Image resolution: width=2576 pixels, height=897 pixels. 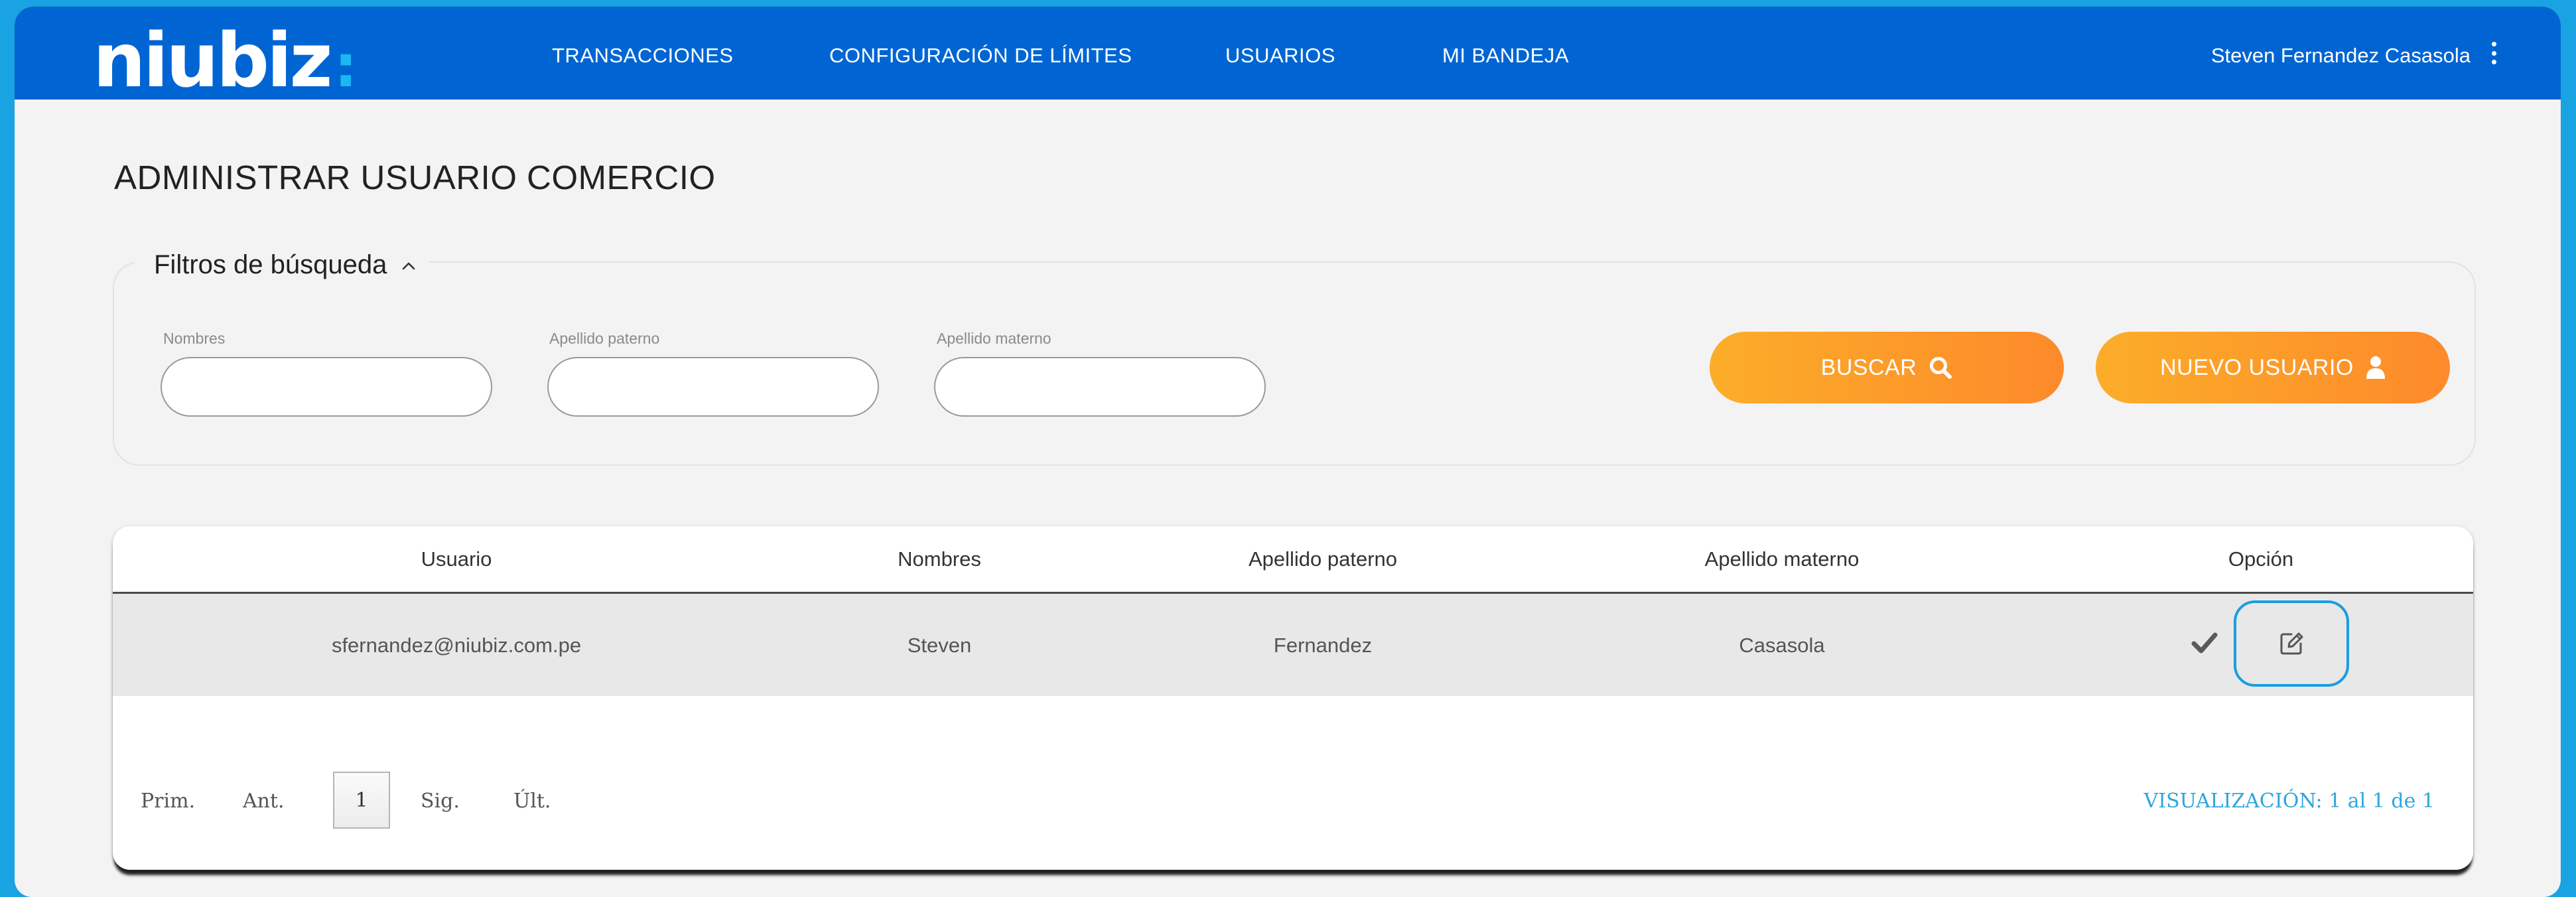 What do you see at coordinates (2494, 53) in the screenshot?
I see `kebab-menu-icon` at bounding box center [2494, 53].